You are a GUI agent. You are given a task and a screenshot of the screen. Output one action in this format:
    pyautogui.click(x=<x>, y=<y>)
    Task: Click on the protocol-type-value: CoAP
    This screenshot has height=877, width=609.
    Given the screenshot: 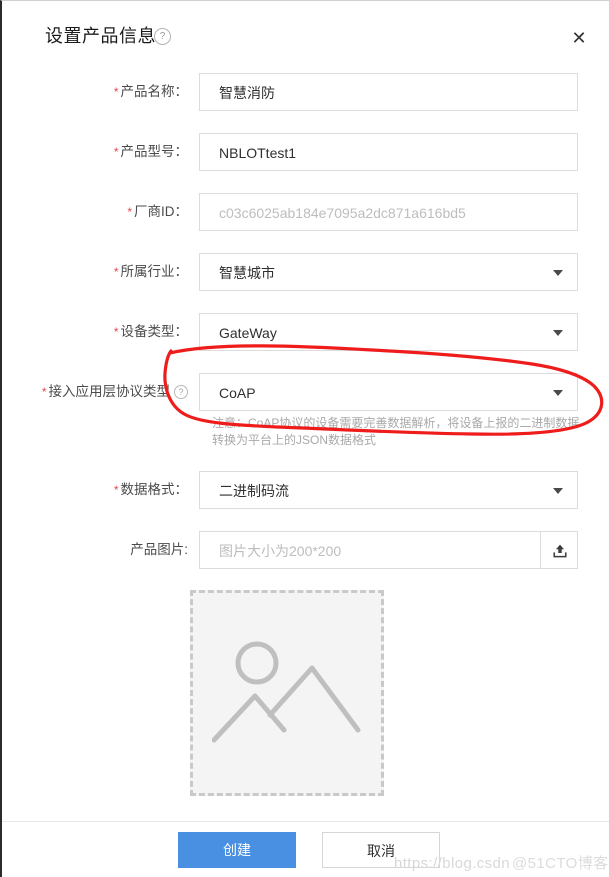 What is the action you would take?
    pyautogui.click(x=237, y=393)
    